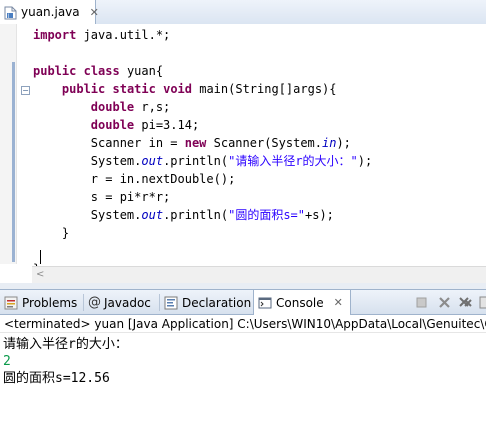  What do you see at coordinates (141, 71) in the screenshot?
I see `code-text: yuan{` at bounding box center [141, 71].